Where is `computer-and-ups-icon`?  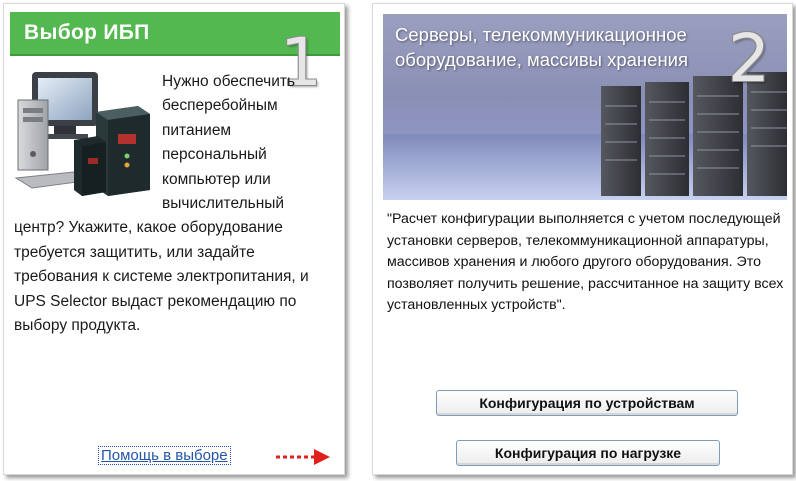
computer-and-ups-icon is located at coordinates (84, 135).